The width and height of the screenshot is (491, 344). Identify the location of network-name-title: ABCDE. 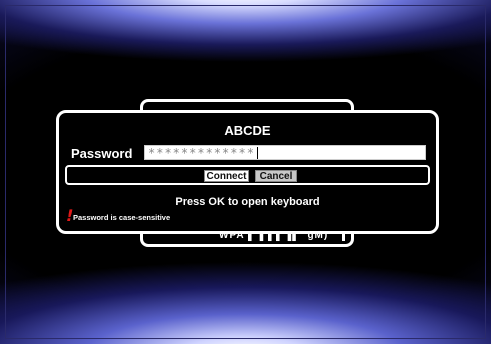
(247, 130).